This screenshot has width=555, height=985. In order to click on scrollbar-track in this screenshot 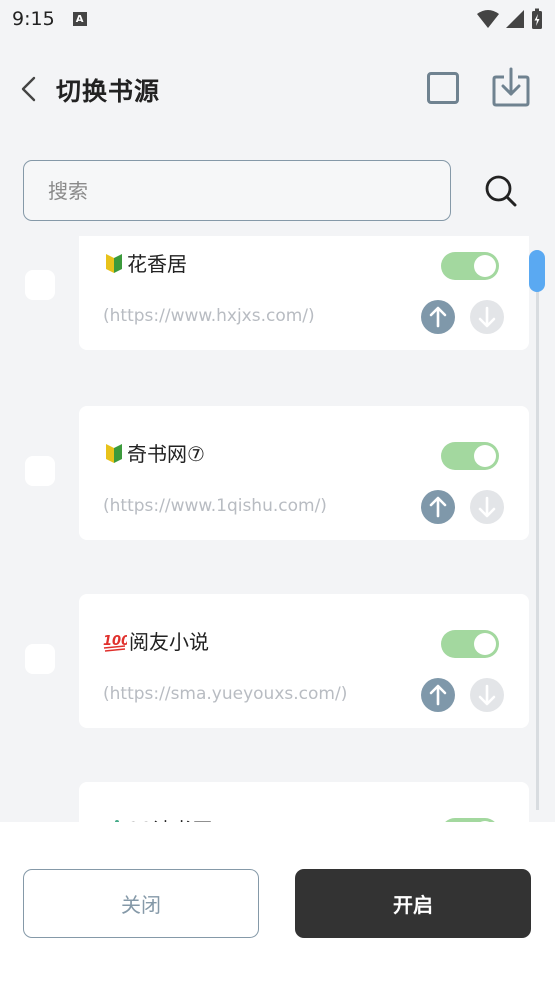, I will do `click(537, 530)`.